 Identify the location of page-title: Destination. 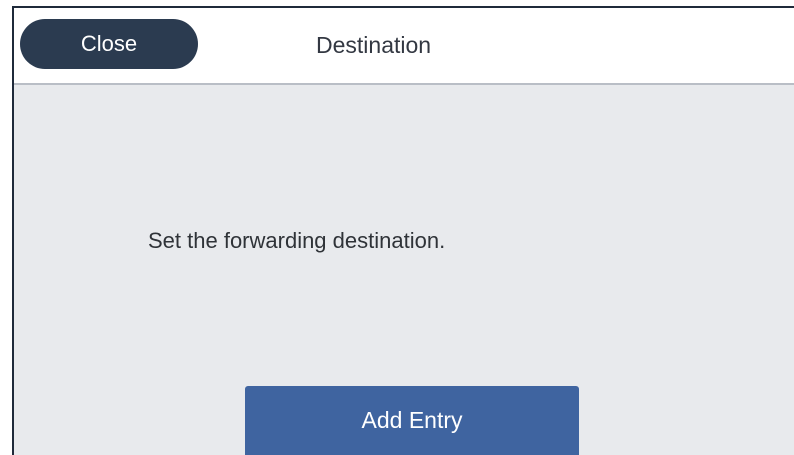
(374, 45).